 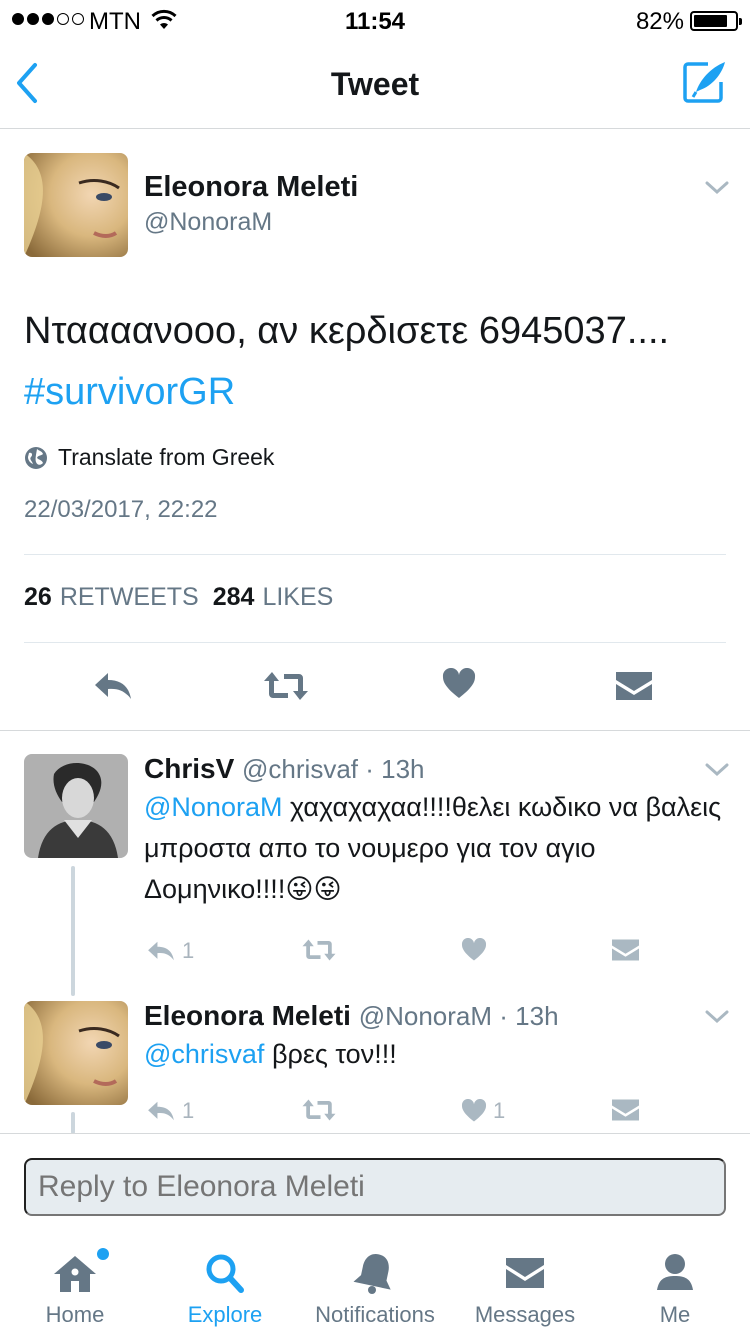 What do you see at coordinates (375, 1314) in the screenshot?
I see `tab-label: Notifications` at bounding box center [375, 1314].